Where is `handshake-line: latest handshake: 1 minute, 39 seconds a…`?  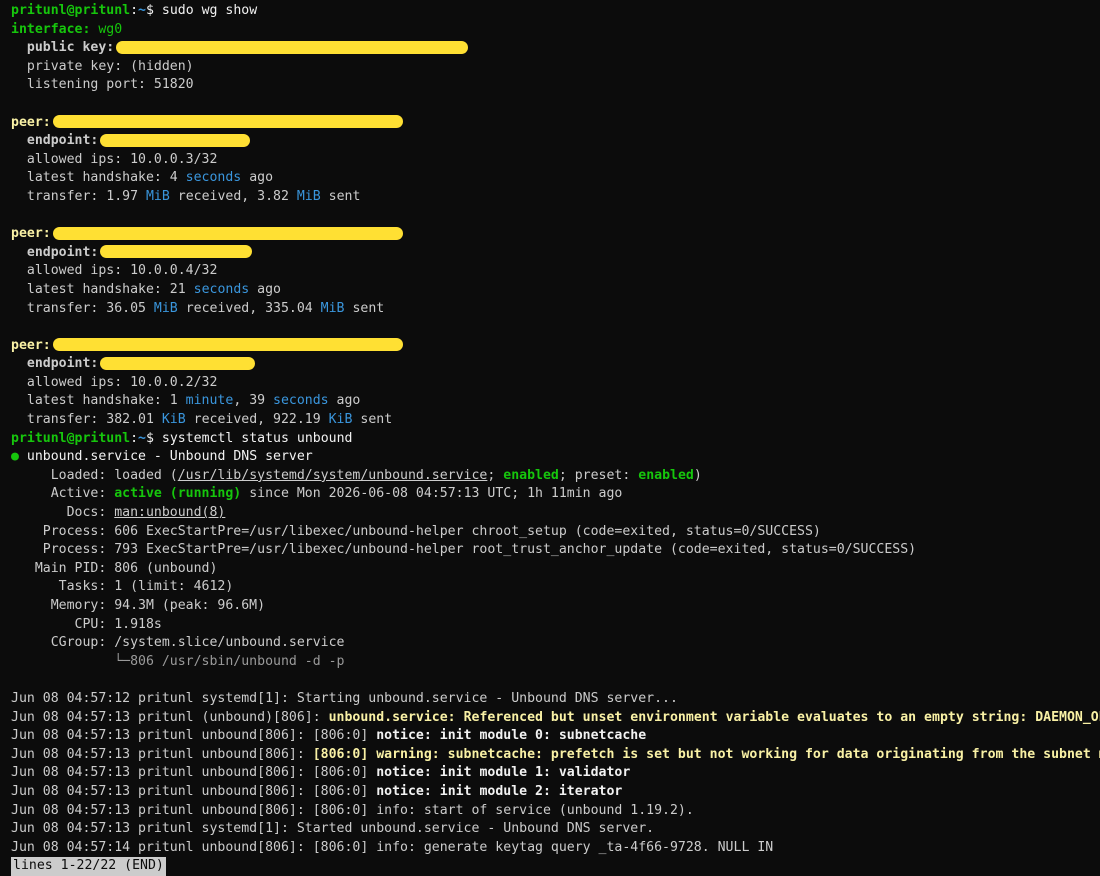 handshake-line: latest handshake: 1 minute, 39 seconds a… is located at coordinates (555, 401).